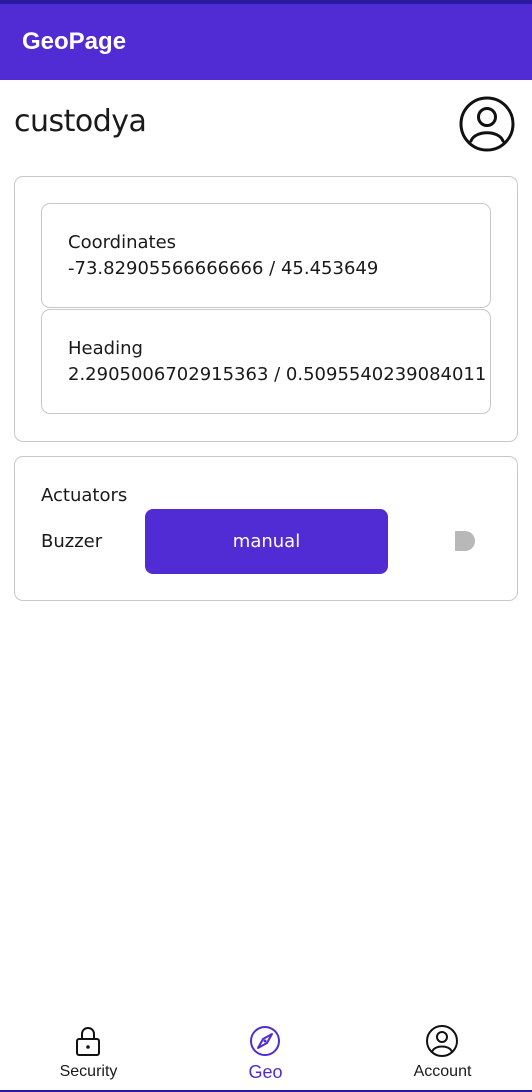  I want to click on bottom-navigation: Security Geo Account, so click(266, 1051).